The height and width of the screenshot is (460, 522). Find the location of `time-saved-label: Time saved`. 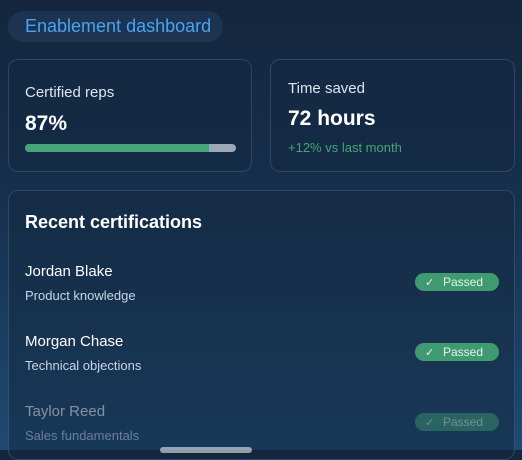

time-saved-label: Time saved is located at coordinates (326, 88).